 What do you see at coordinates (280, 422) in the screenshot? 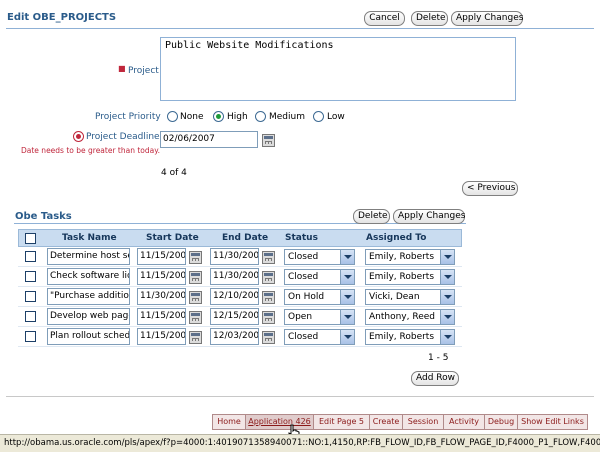
I see `devbar-application-link: Application 426` at bounding box center [280, 422].